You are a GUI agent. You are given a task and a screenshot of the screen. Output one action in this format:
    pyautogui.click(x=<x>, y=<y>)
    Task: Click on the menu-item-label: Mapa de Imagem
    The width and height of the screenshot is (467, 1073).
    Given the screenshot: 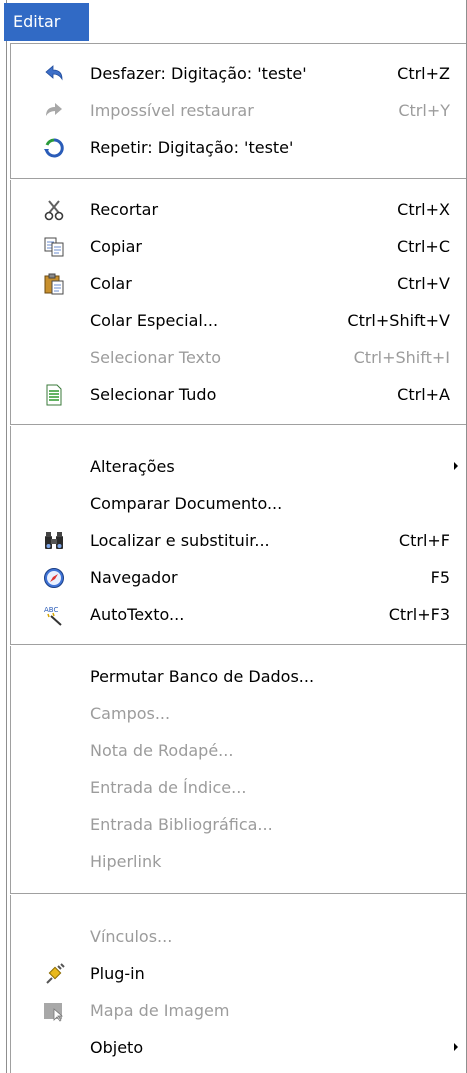 What is the action you would take?
    pyautogui.click(x=160, y=1010)
    